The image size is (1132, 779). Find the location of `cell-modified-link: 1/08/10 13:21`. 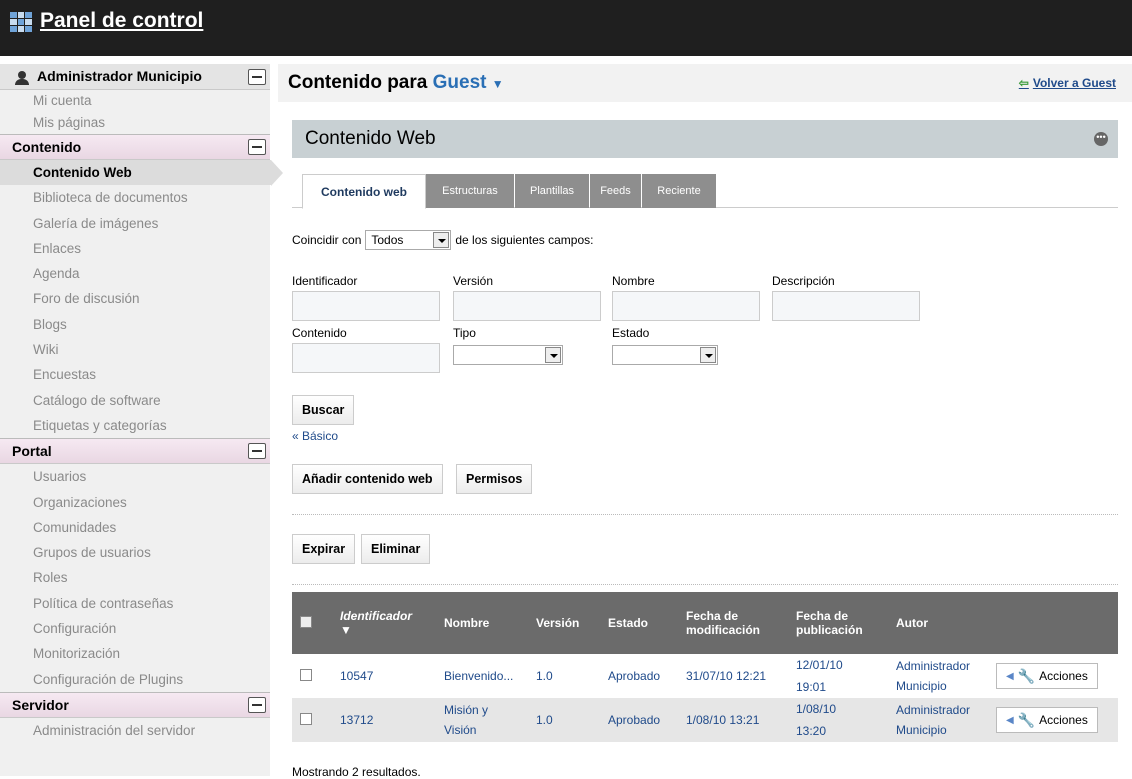

cell-modified-link: 1/08/10 13:21 is located at coordinates (722, 720).